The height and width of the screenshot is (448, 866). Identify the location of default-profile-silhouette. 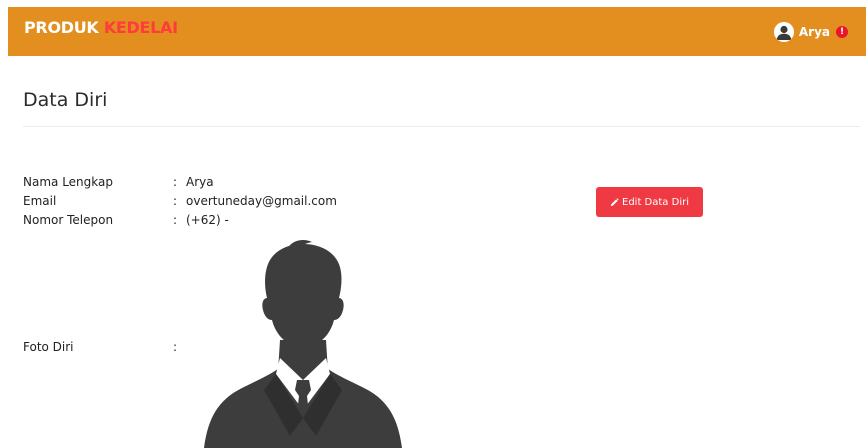
(303, 344).